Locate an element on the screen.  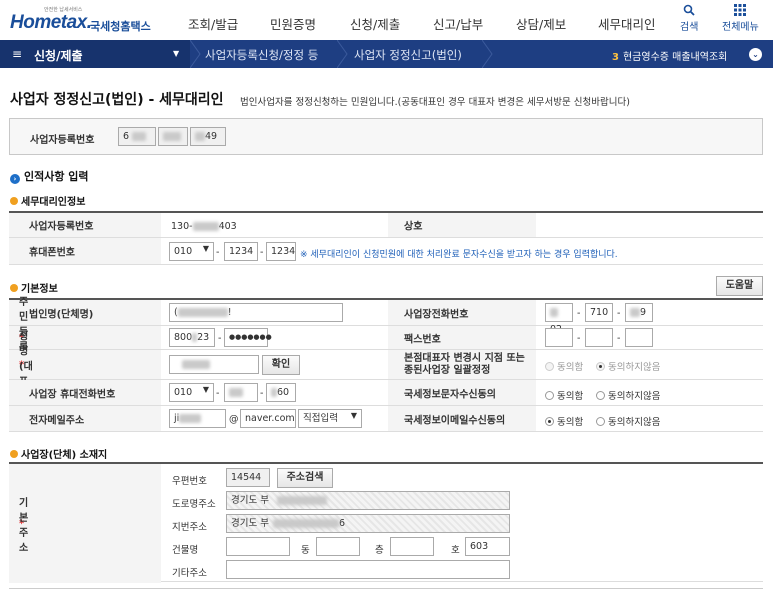
breadcrumb-item-2: 사업자 정정신고(법인) is located at coordinates (408, 55).